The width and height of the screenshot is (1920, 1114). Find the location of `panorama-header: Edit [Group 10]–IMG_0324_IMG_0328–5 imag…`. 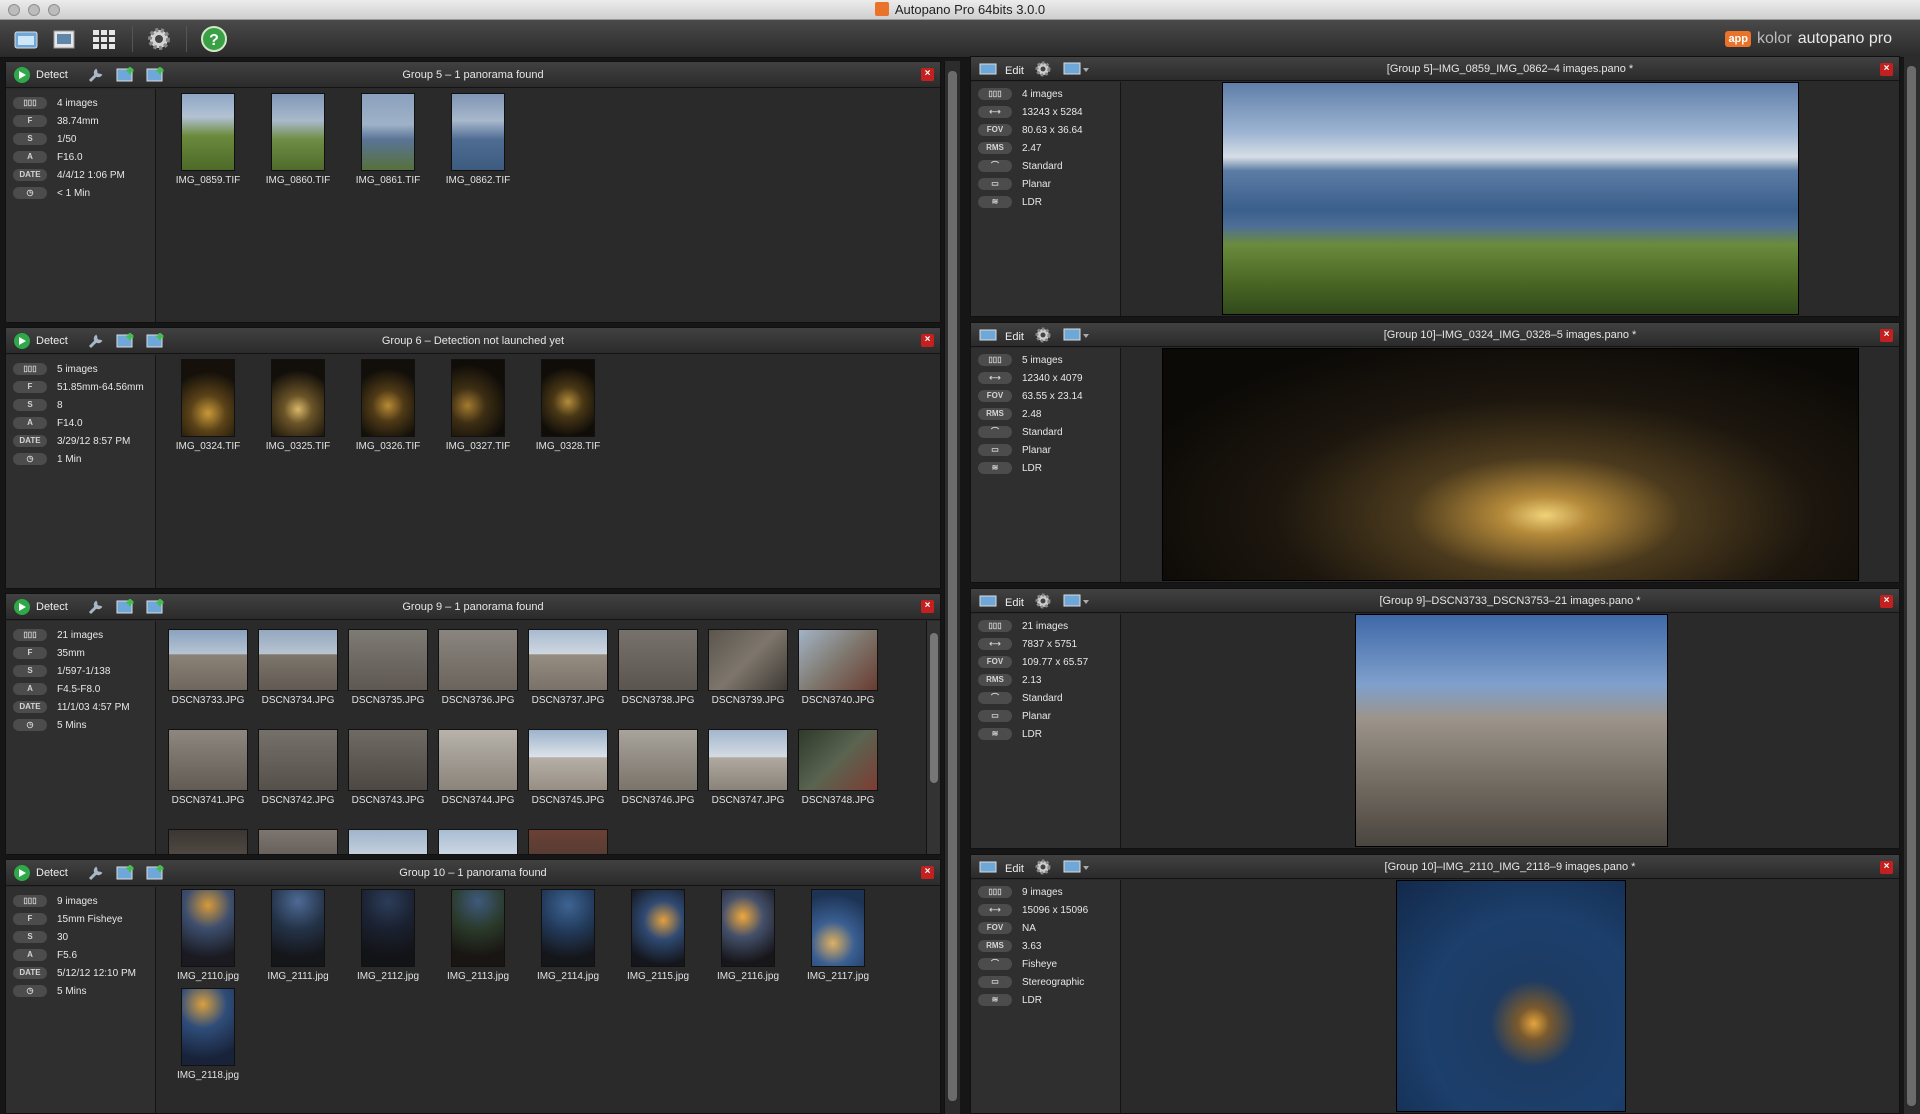

panorama-header: Edit [Group 10]–IMG_0324_IMG_0328–5 imag… is located at coordinates (1435, 335).